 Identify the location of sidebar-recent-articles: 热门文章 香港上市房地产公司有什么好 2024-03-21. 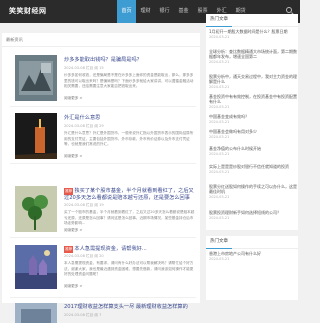
(252, 268).